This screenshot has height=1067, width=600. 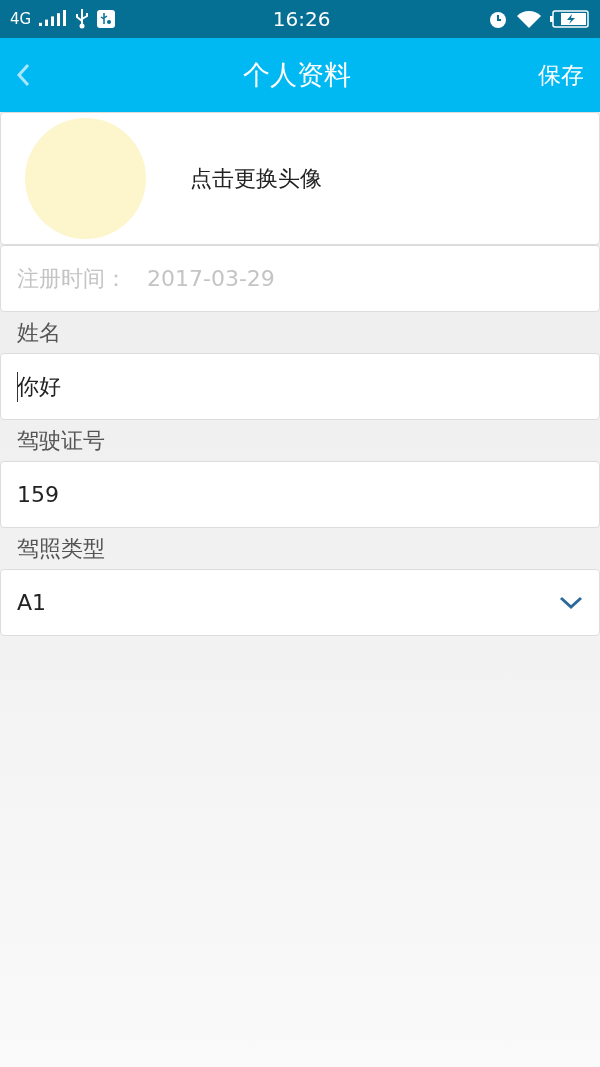 I want to click on battery-icon, so click(x=570, y=19).